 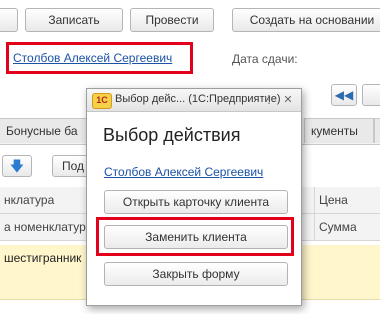 What do you see at coordinates (377, 130) in the screenshot?
I see `tab-more` at bounding box center [377, 130].